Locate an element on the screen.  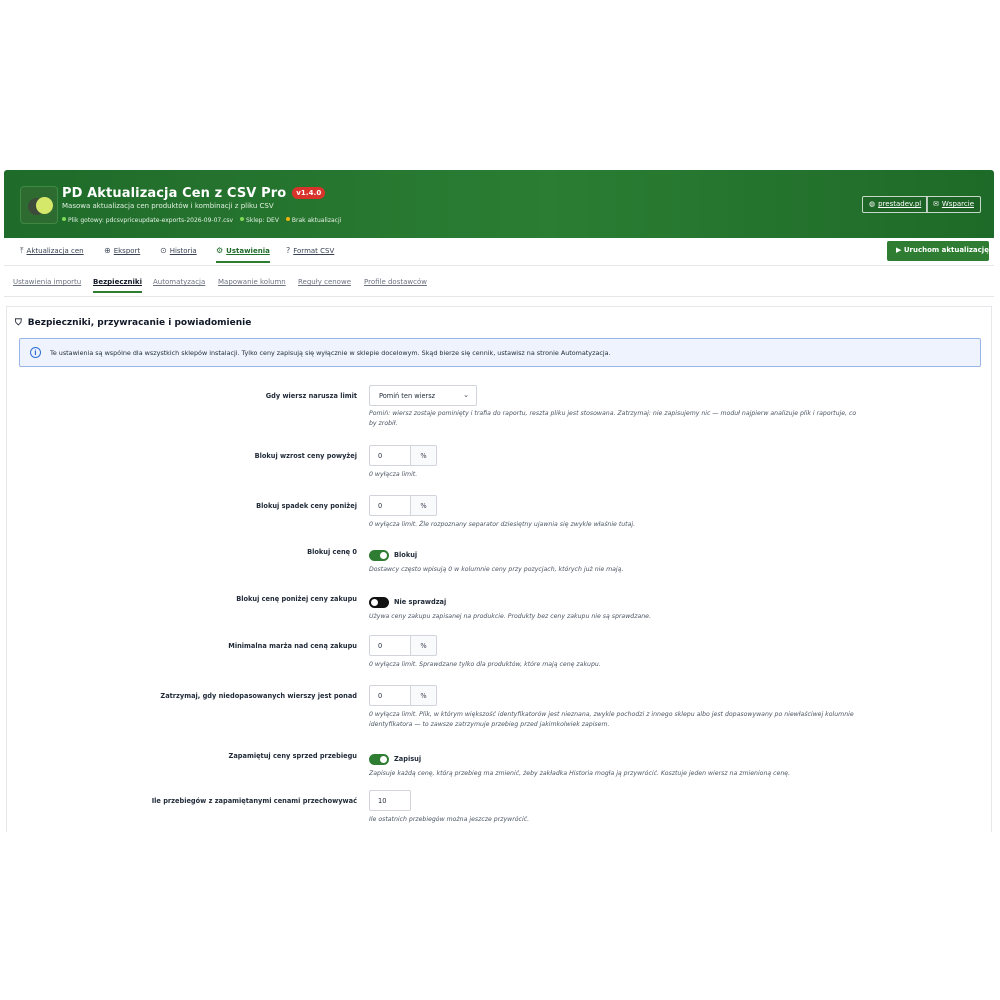
tab-label: Eksport is located at coordinates (127, 251).